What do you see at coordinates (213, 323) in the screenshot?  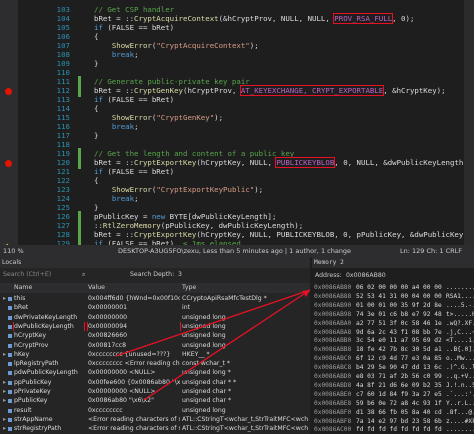 I see `annotation-arrow-length` at bounding box center [213, 323].